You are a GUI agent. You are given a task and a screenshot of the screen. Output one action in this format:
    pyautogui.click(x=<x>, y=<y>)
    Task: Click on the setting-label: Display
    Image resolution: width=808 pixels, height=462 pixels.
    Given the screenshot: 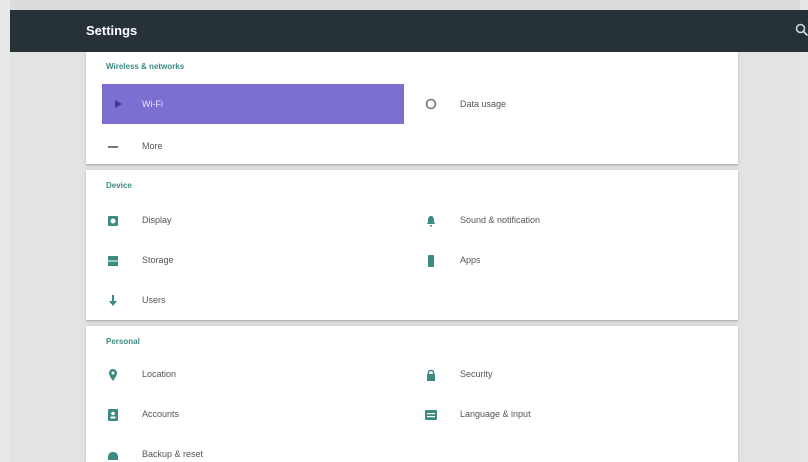 What is the action you would take?
    pyautogui.click(x=157, y=220)
    